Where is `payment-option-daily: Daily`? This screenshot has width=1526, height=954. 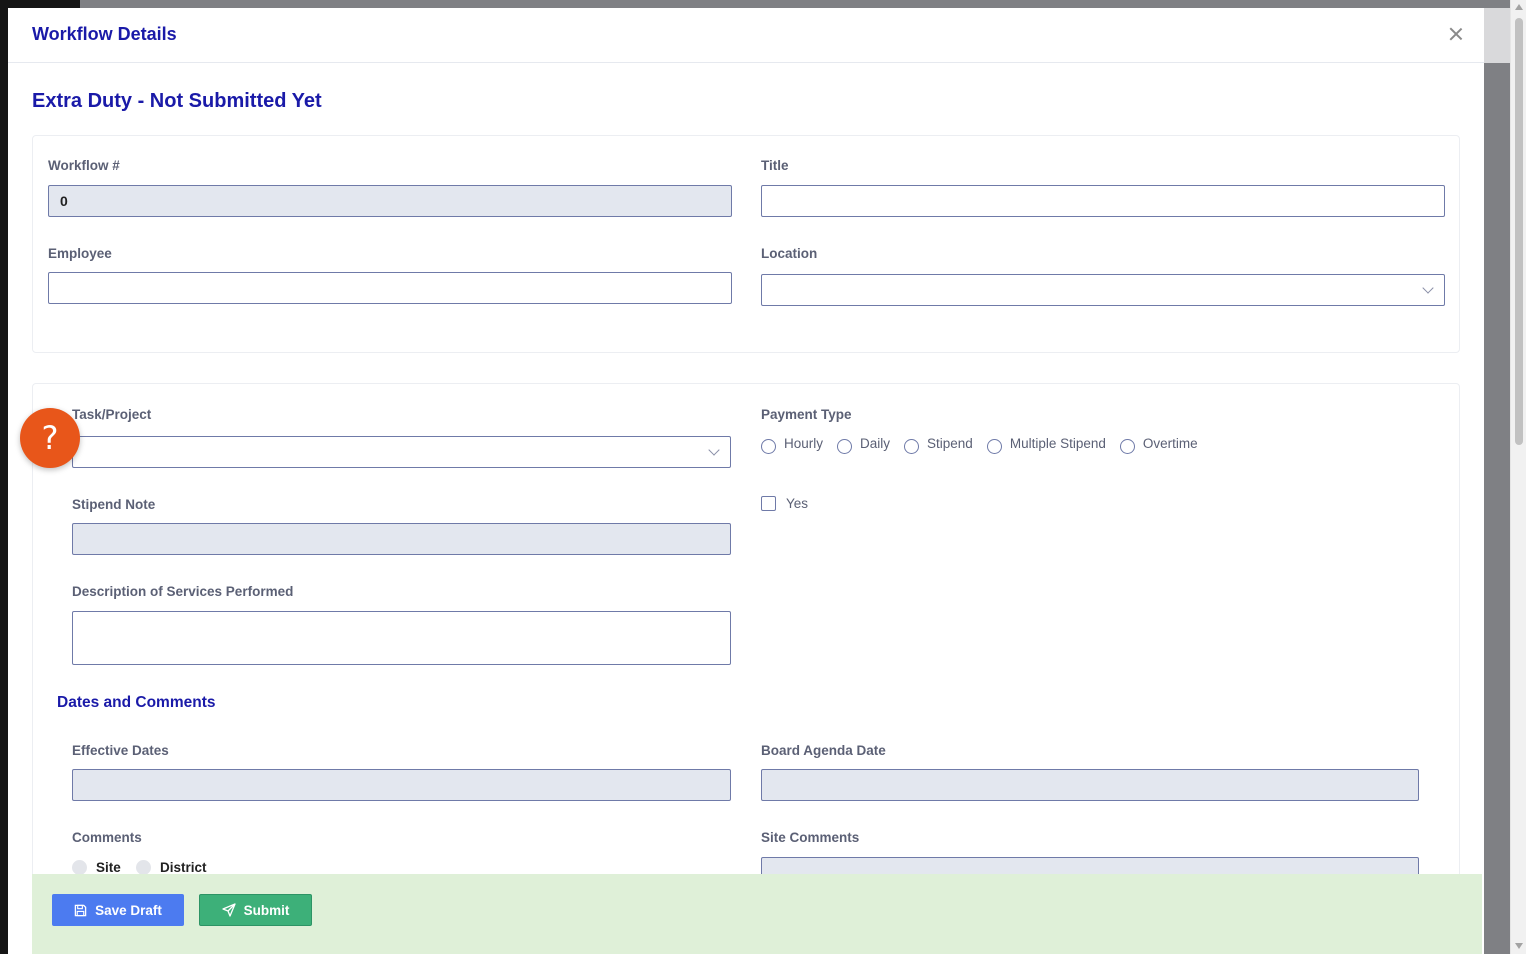
payment-option-daily: Daily is located at coordinates (864, 445).